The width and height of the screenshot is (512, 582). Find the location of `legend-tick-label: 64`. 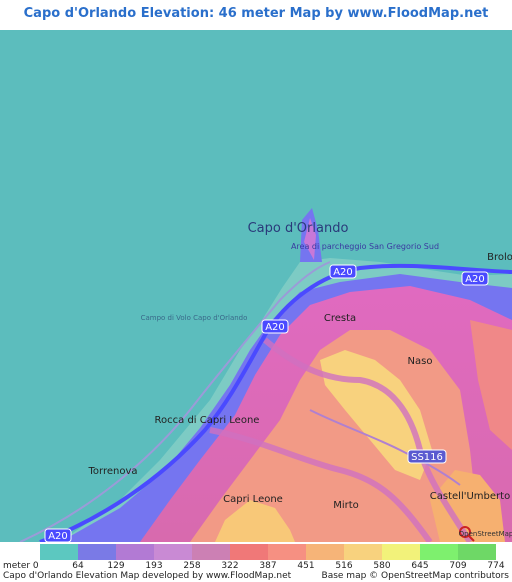

legend-tick-label: 64 is located at coordinates (78, 566).